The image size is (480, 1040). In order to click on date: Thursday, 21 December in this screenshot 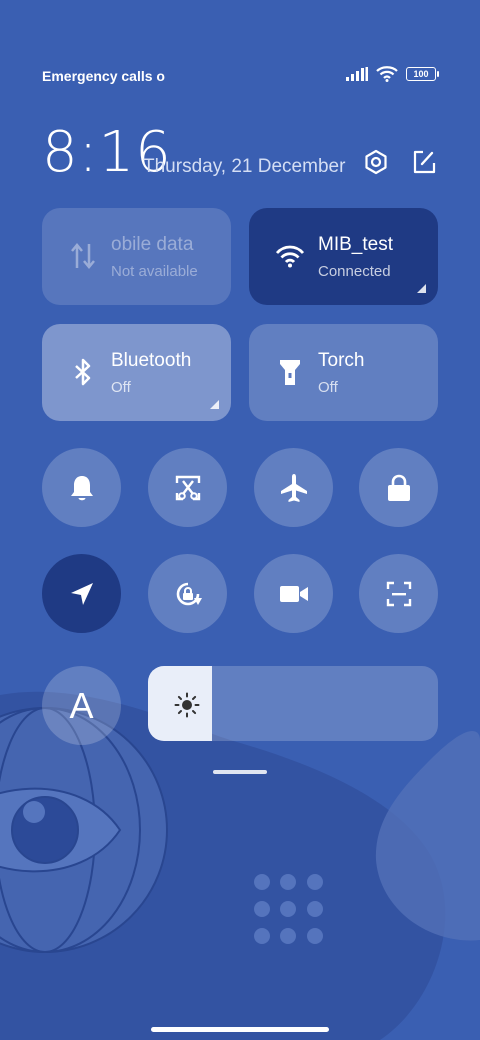, I will do `click(244, 166)`.